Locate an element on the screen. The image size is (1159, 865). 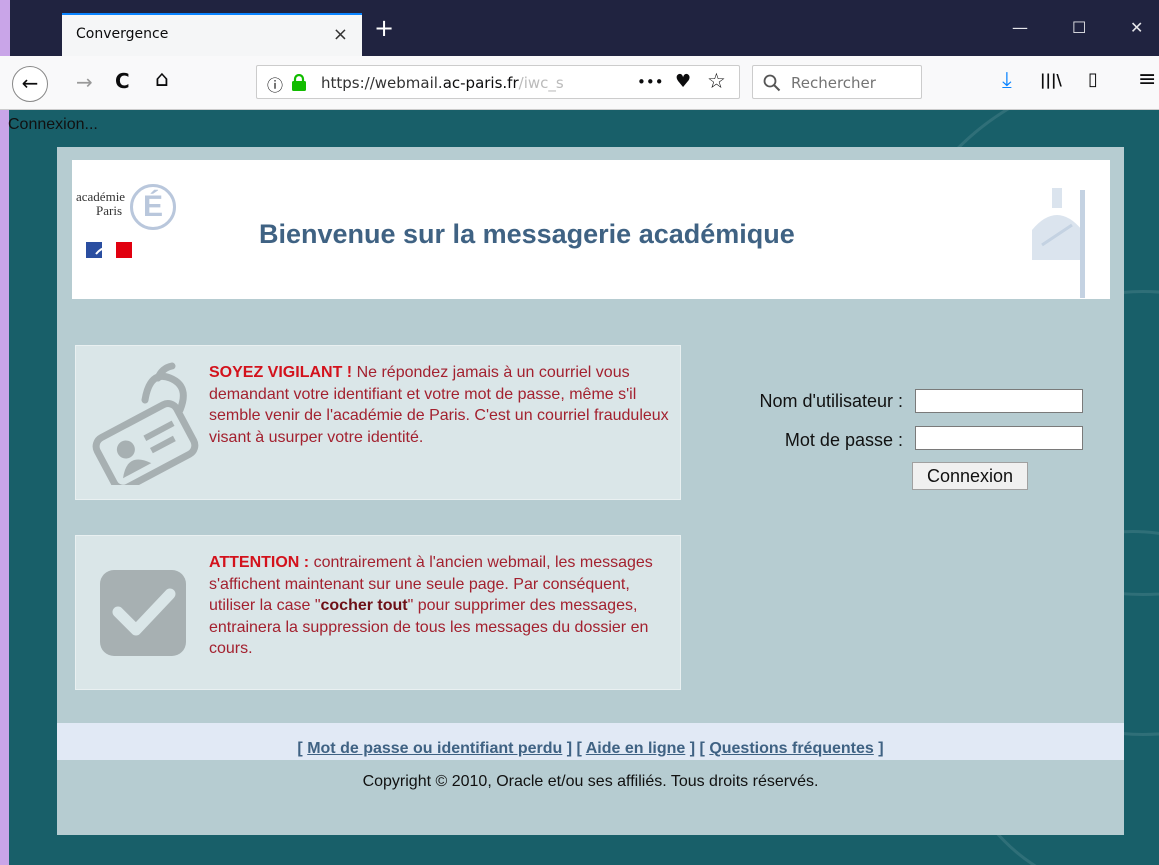
search-placeholder: Rechercher is located at coordinates (833, 83).